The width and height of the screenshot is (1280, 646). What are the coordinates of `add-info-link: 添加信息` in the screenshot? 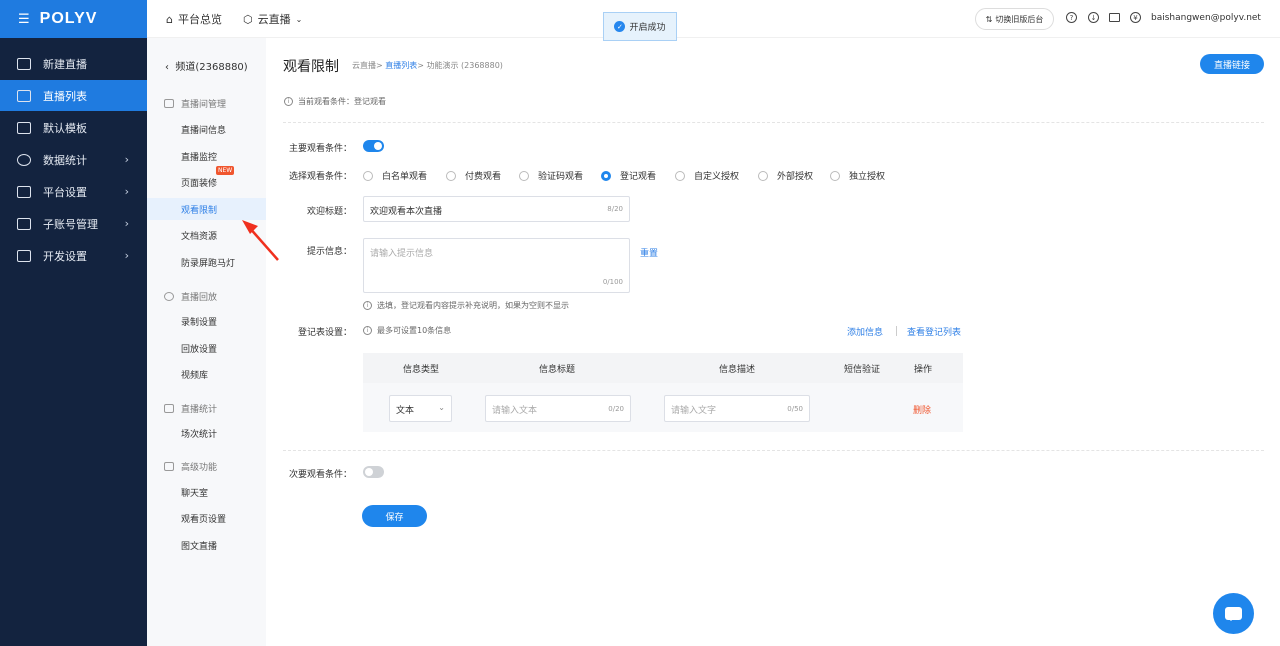 It's located at (865, 331).